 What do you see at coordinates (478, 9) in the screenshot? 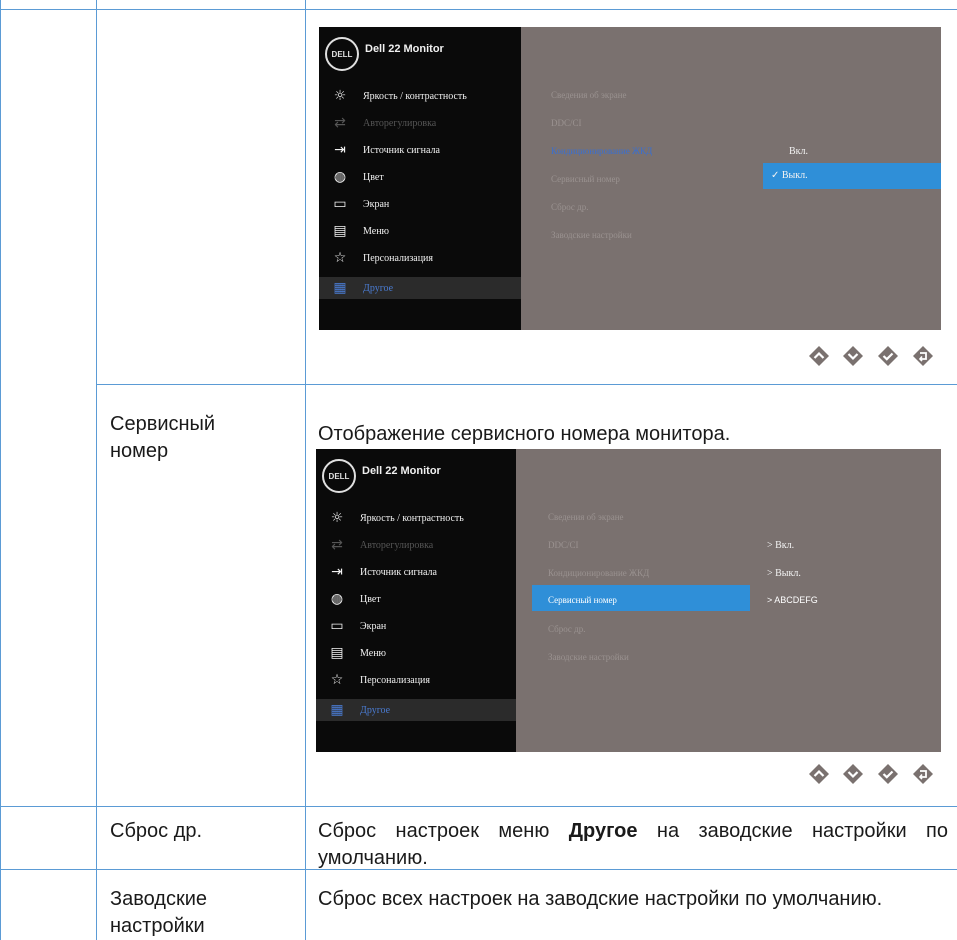
I see `table-top-line` at bounding box center [478, 9].